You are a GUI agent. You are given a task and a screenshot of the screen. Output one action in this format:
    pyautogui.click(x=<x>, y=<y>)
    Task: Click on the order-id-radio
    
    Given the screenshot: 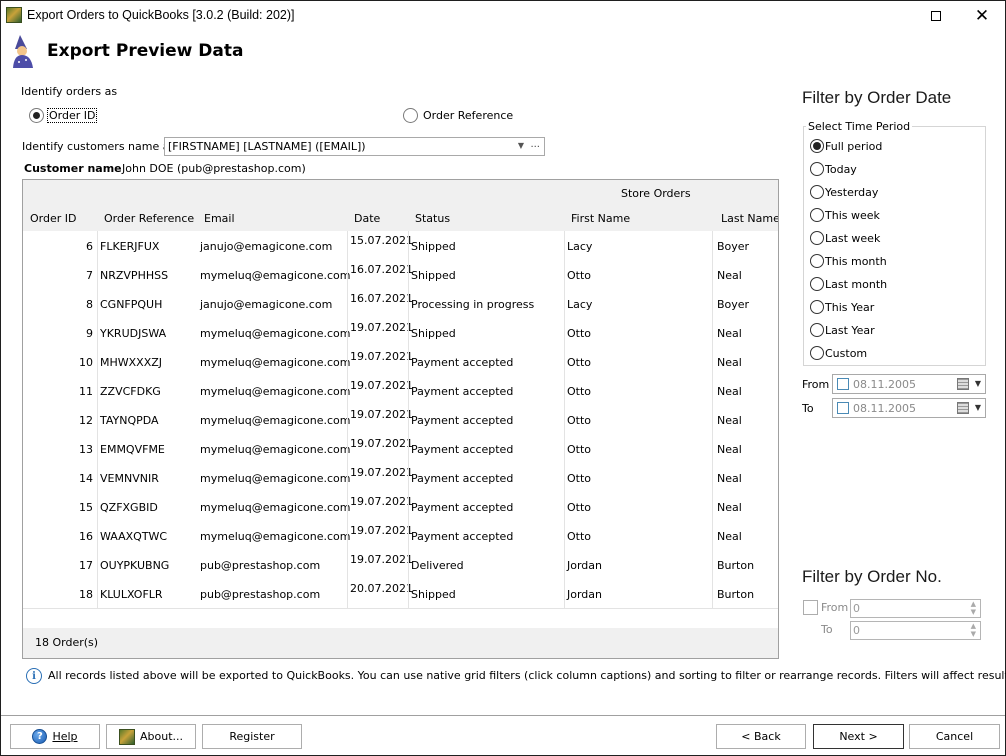 What is the action you would take?
    pyautogui.click(x=36, y=115)
    